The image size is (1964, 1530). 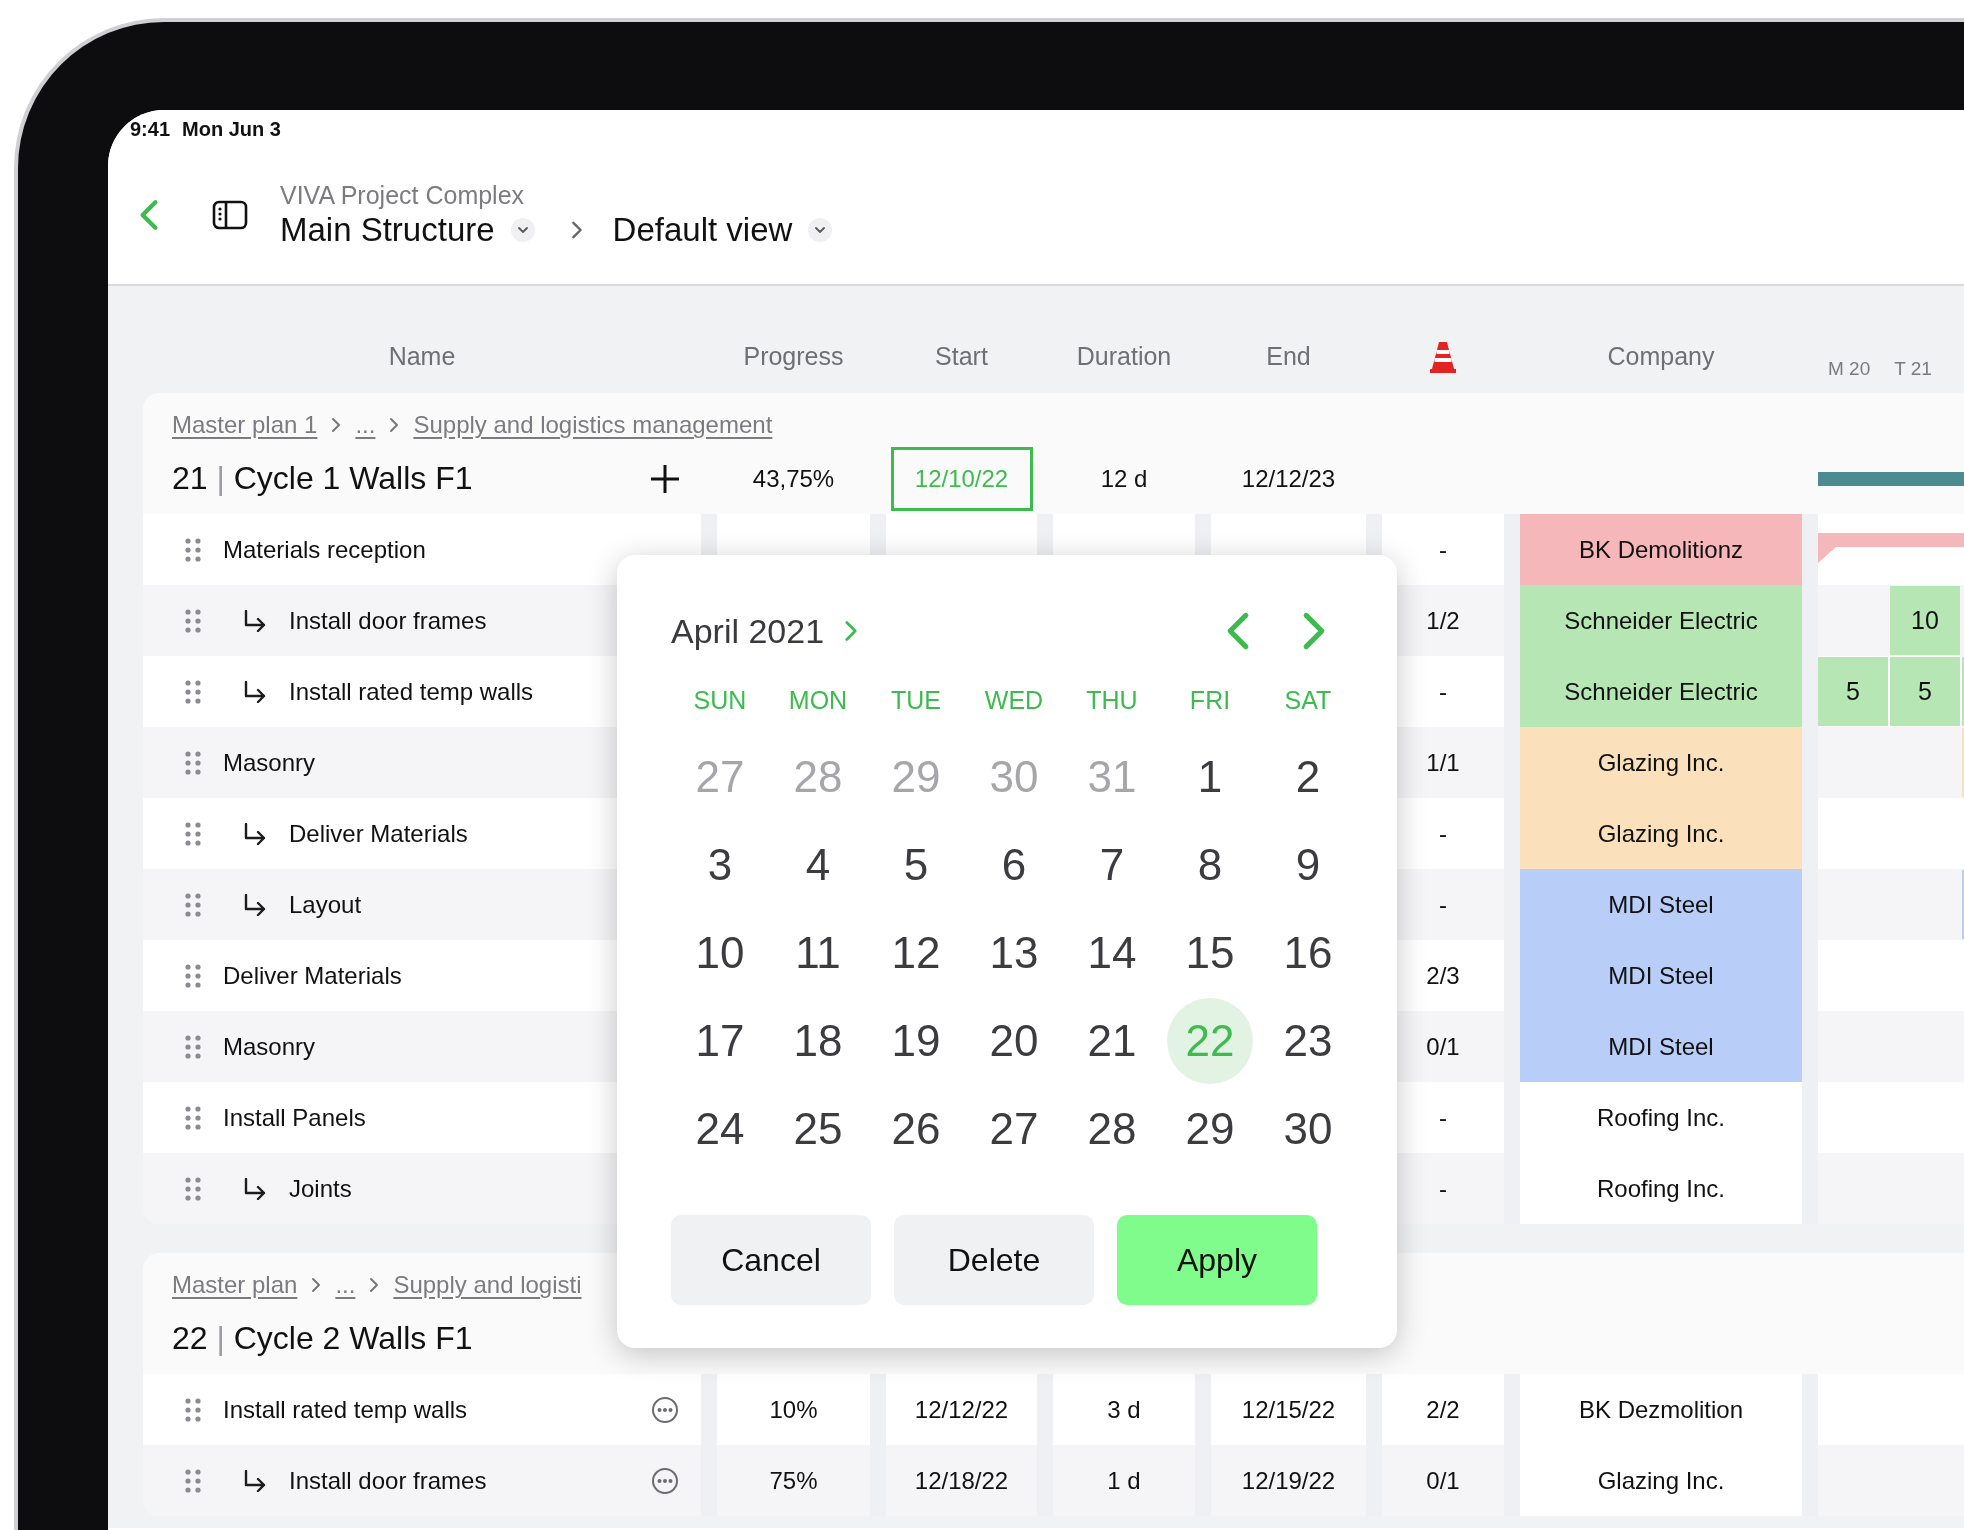 What do you see at coordinates (1661, 1480) in the screenshot?
I see `company-cell: Glazing Inc.` at bounding box center [1661, 1480].